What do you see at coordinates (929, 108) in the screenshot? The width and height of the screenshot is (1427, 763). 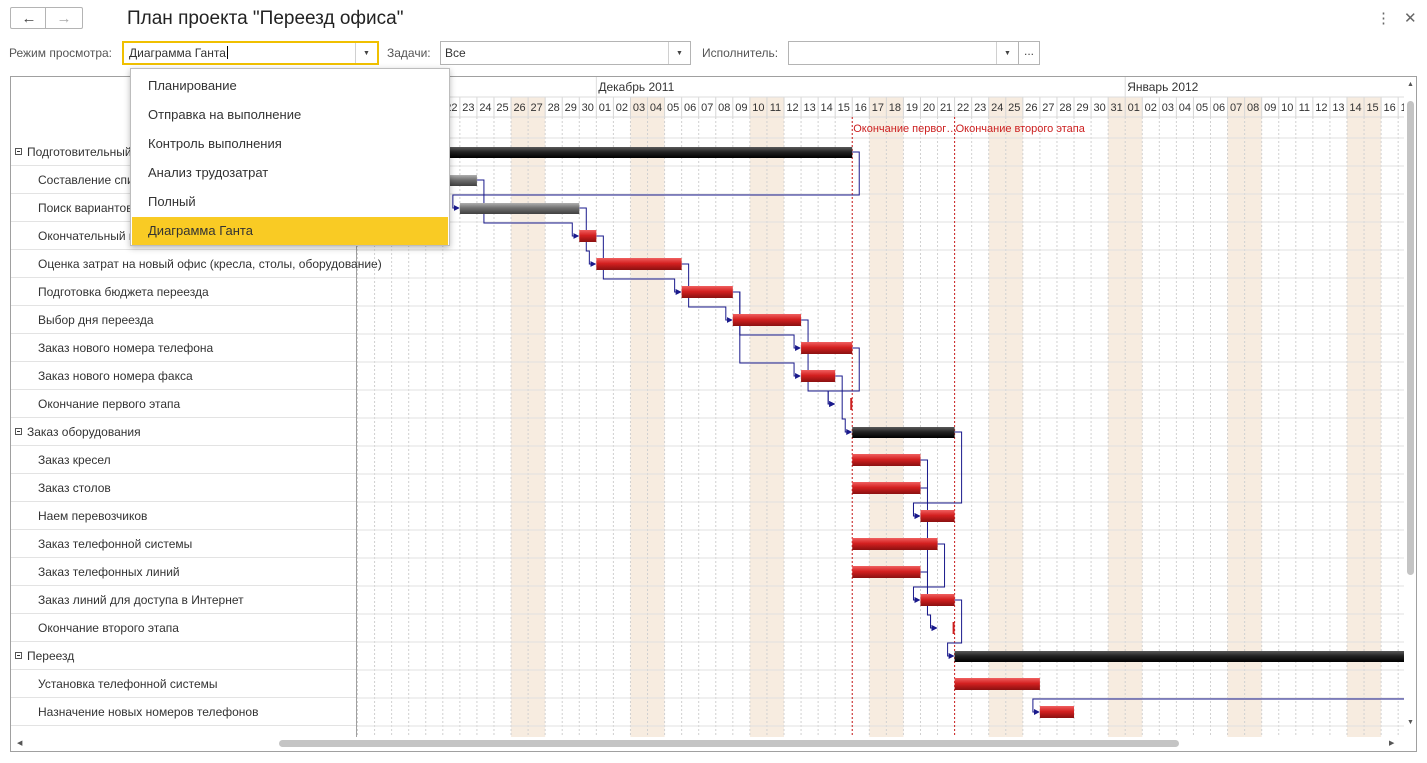 I see `day-label: 20` at bounding box center [929, 108].